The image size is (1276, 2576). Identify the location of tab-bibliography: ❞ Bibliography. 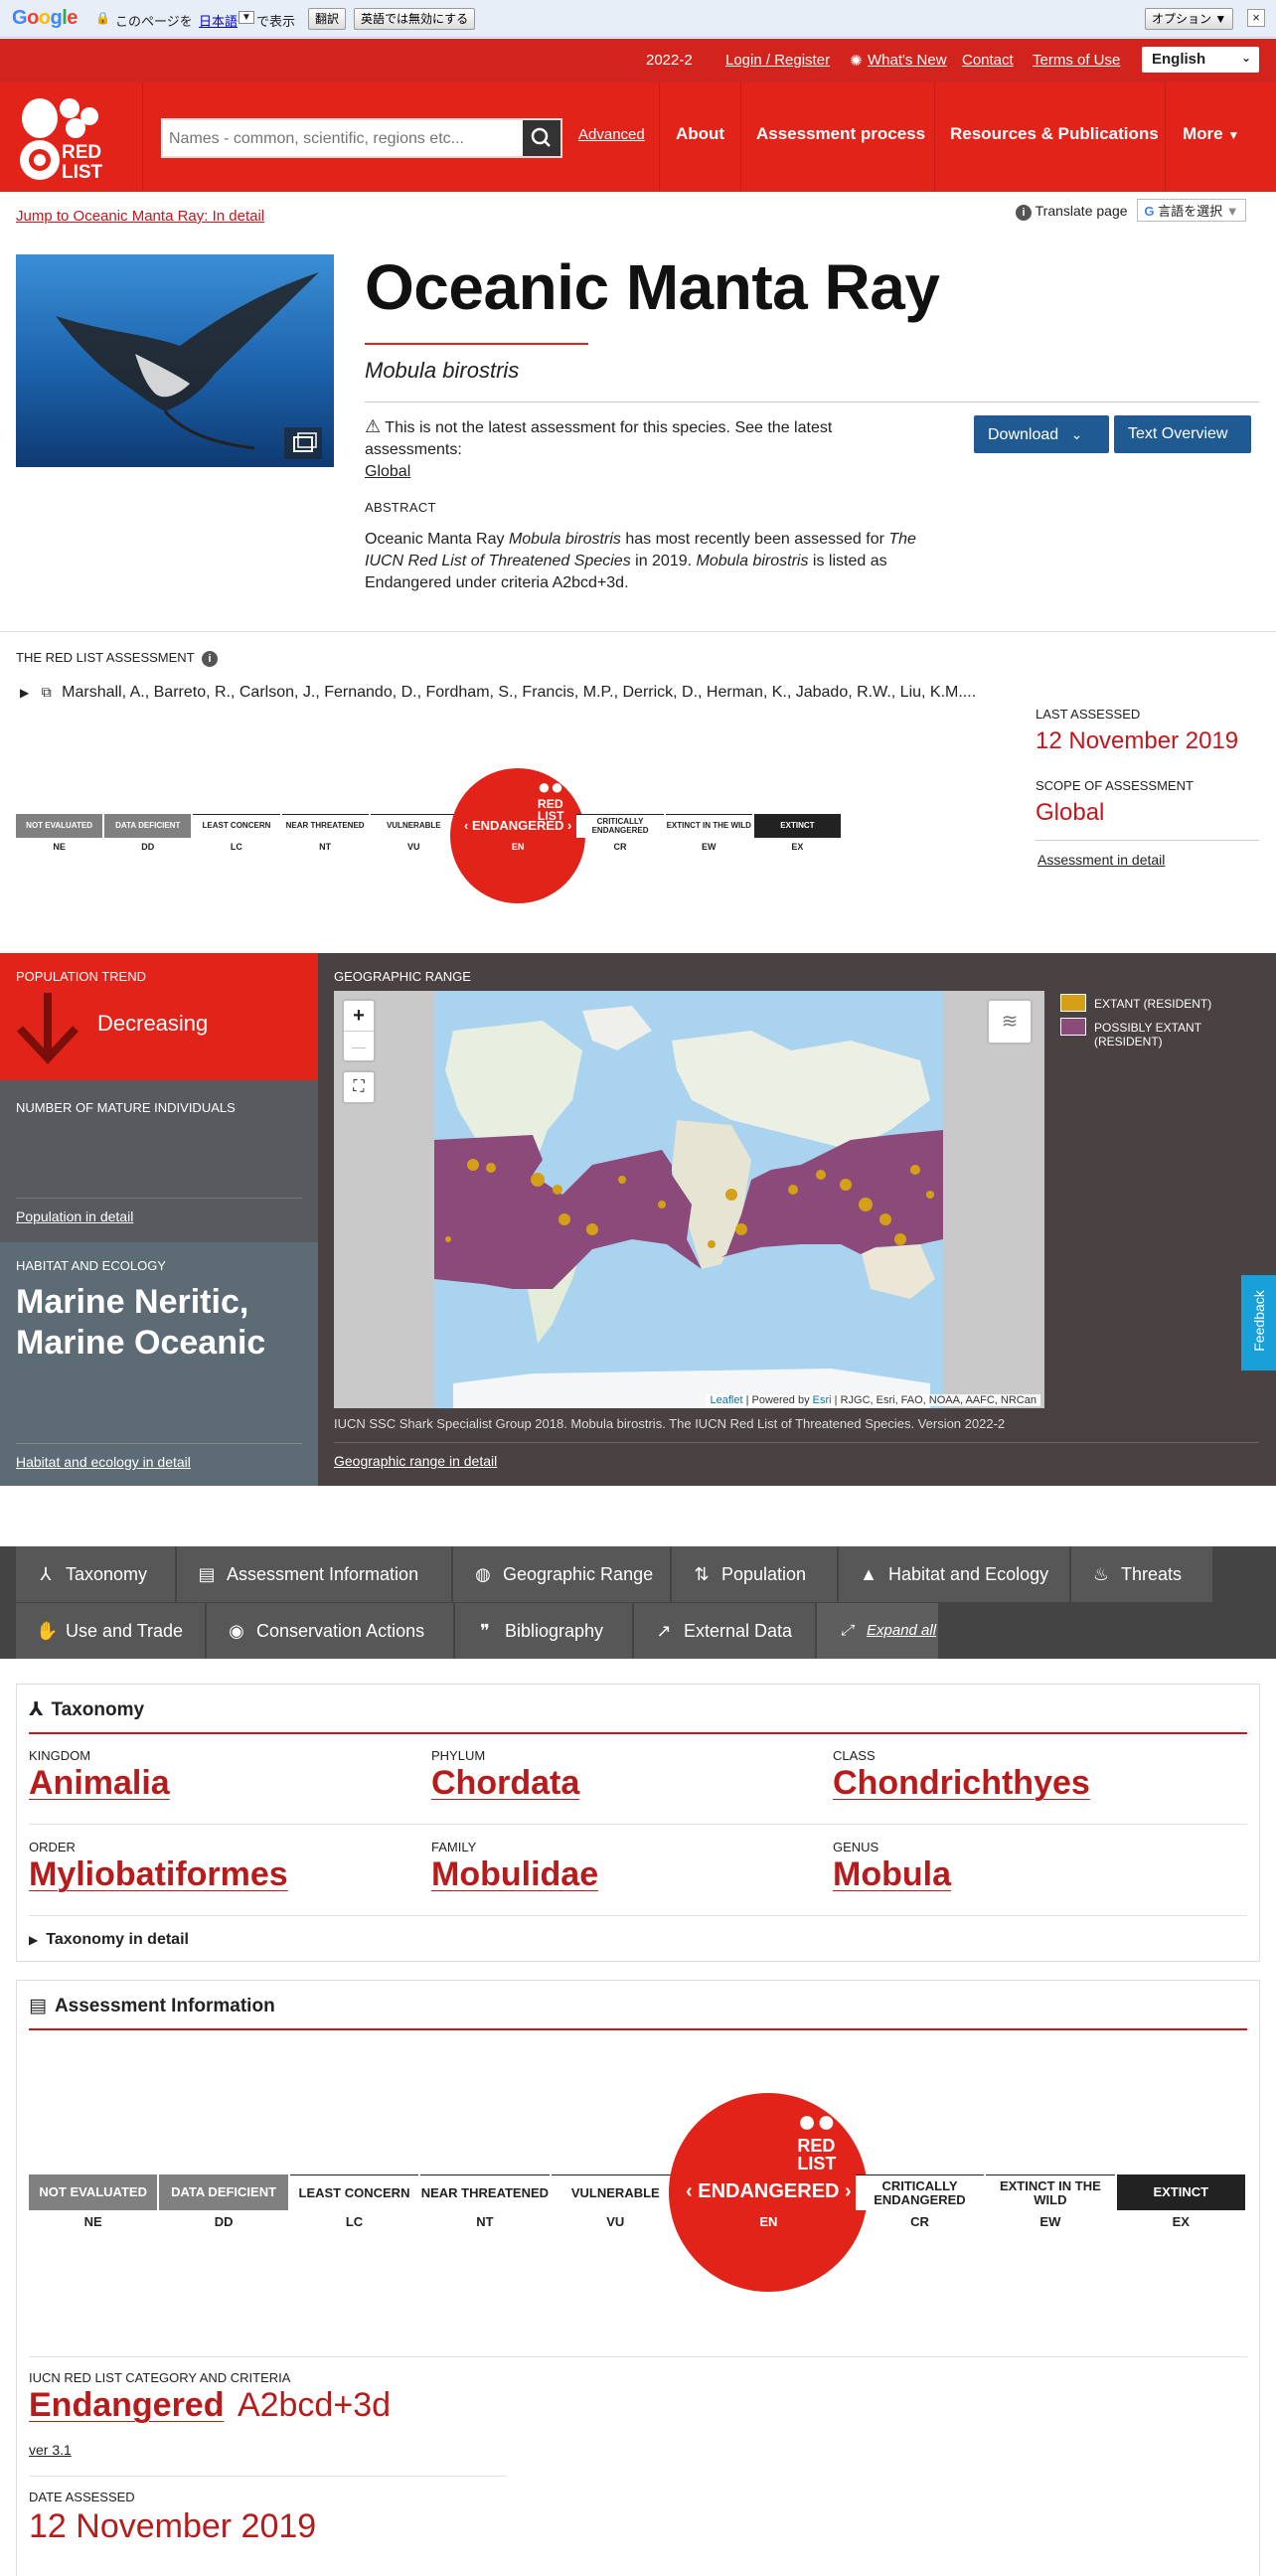
(543, 1631).